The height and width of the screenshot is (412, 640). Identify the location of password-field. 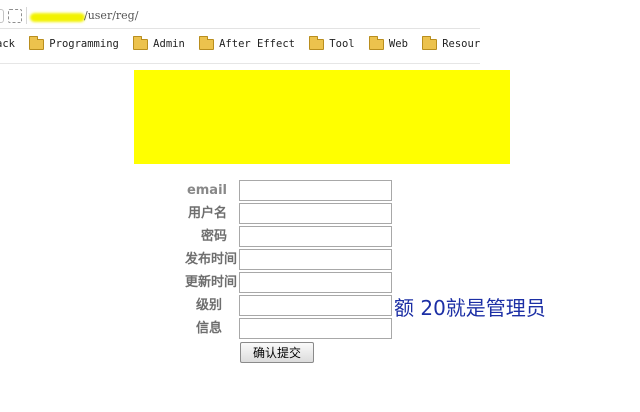
(315, 236).